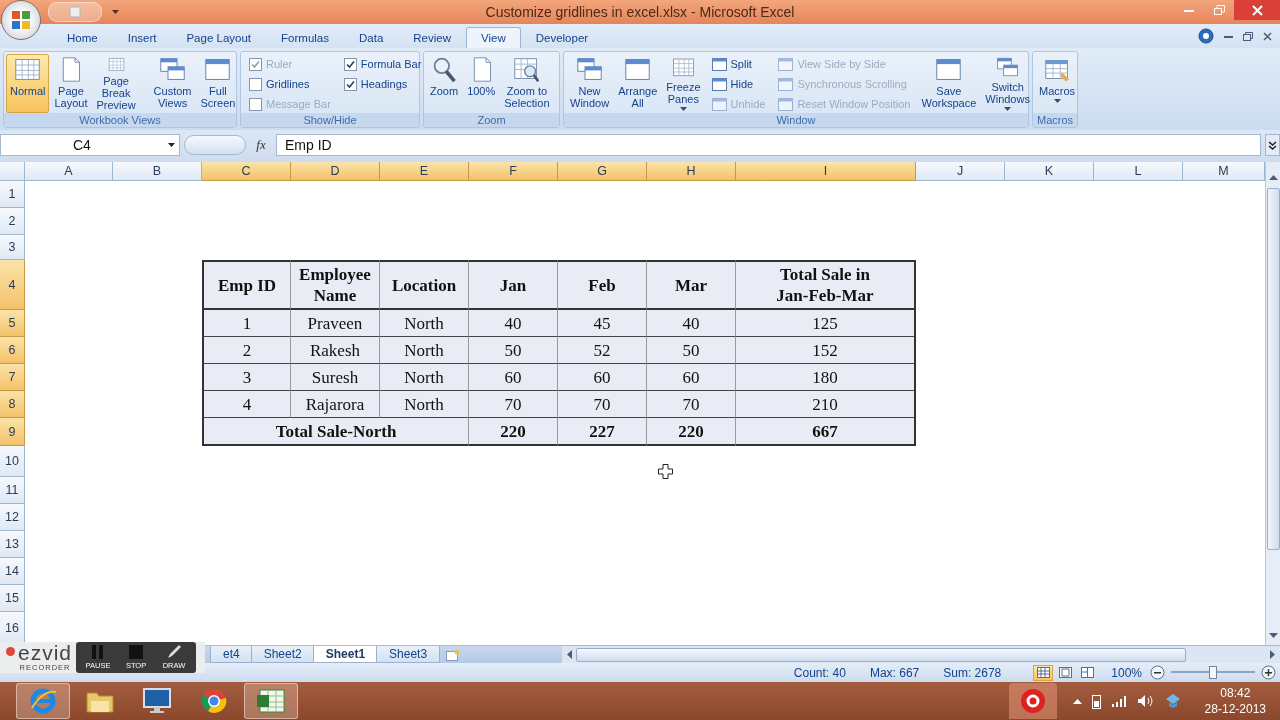  I want to click on row-header: 13, so click(12, 544).